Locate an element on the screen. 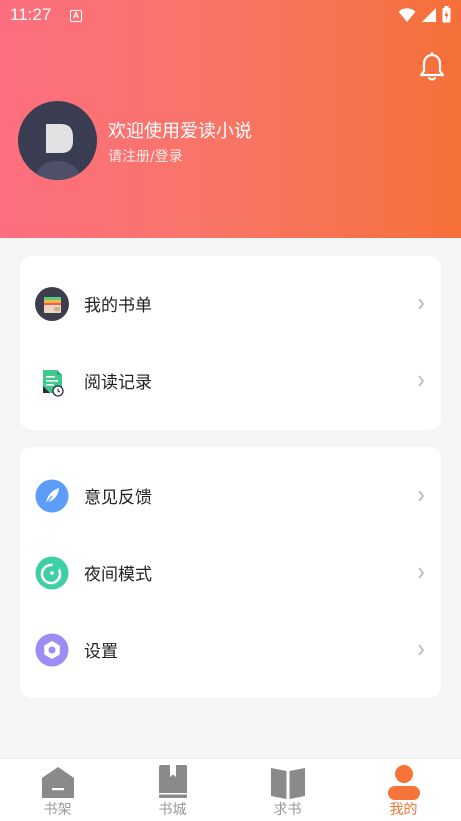 Image resolution: width=461 pixels, height=821 pixels. status-bar: 11:27 A is located at coordinates (230, 16).